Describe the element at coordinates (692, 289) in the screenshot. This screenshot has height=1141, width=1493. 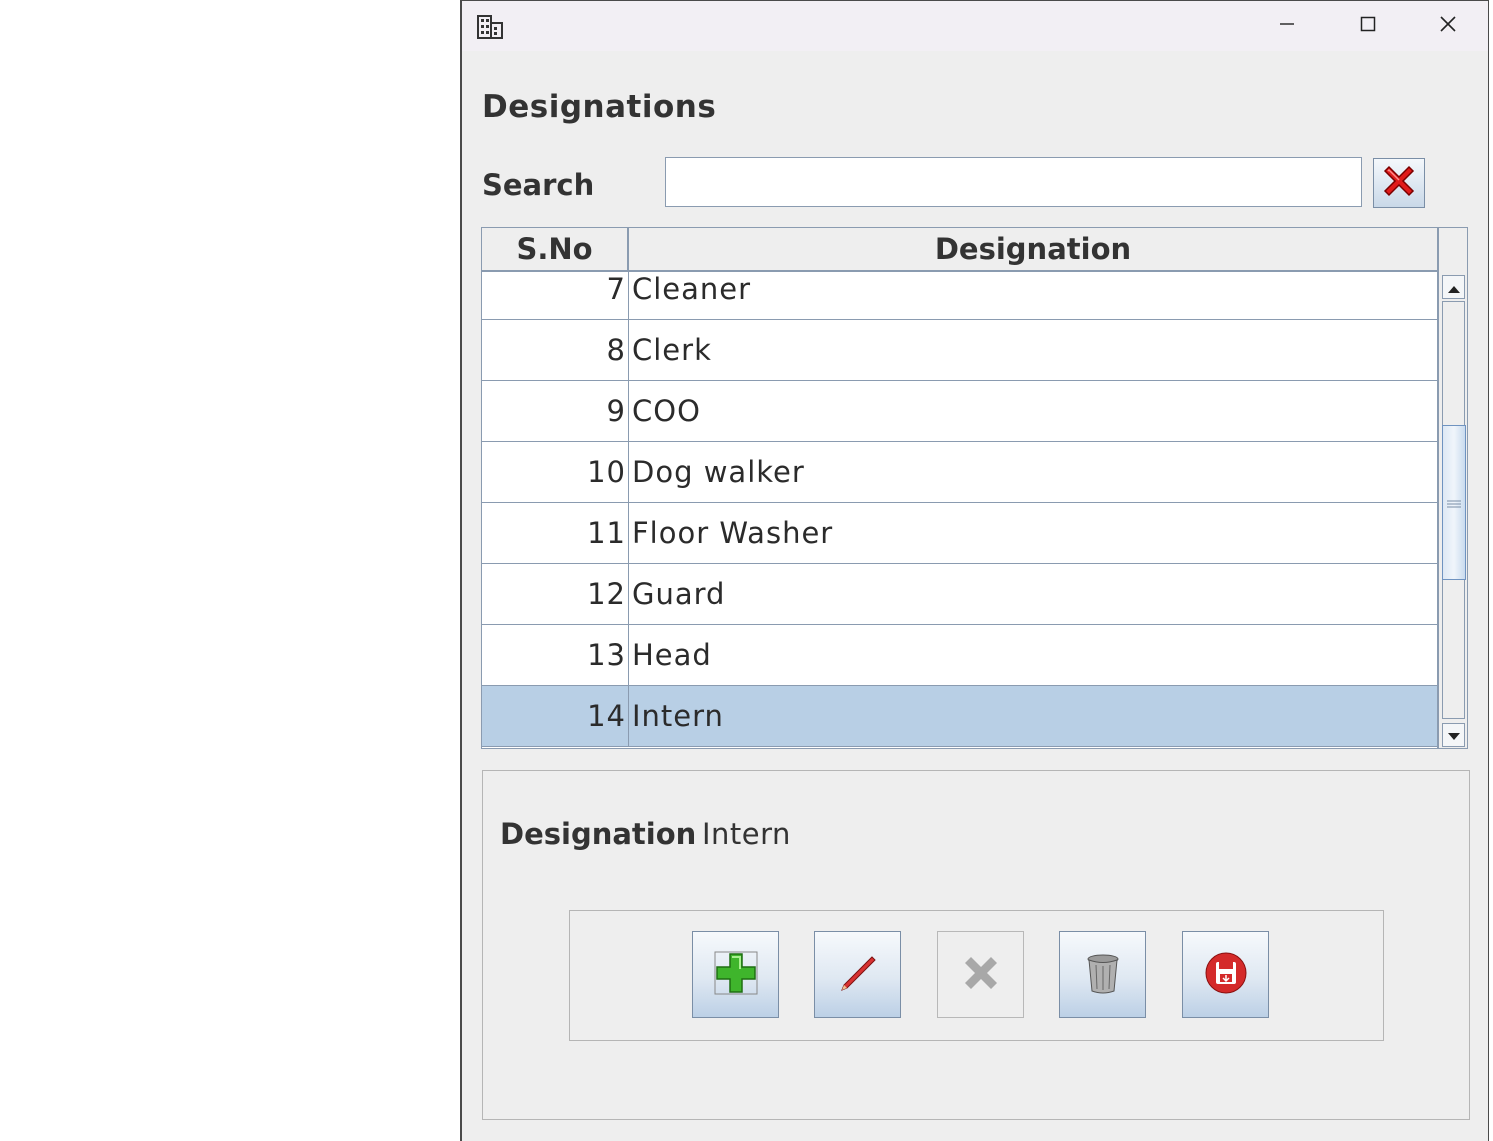
I see `cell-designation: Cleaner` at that location.